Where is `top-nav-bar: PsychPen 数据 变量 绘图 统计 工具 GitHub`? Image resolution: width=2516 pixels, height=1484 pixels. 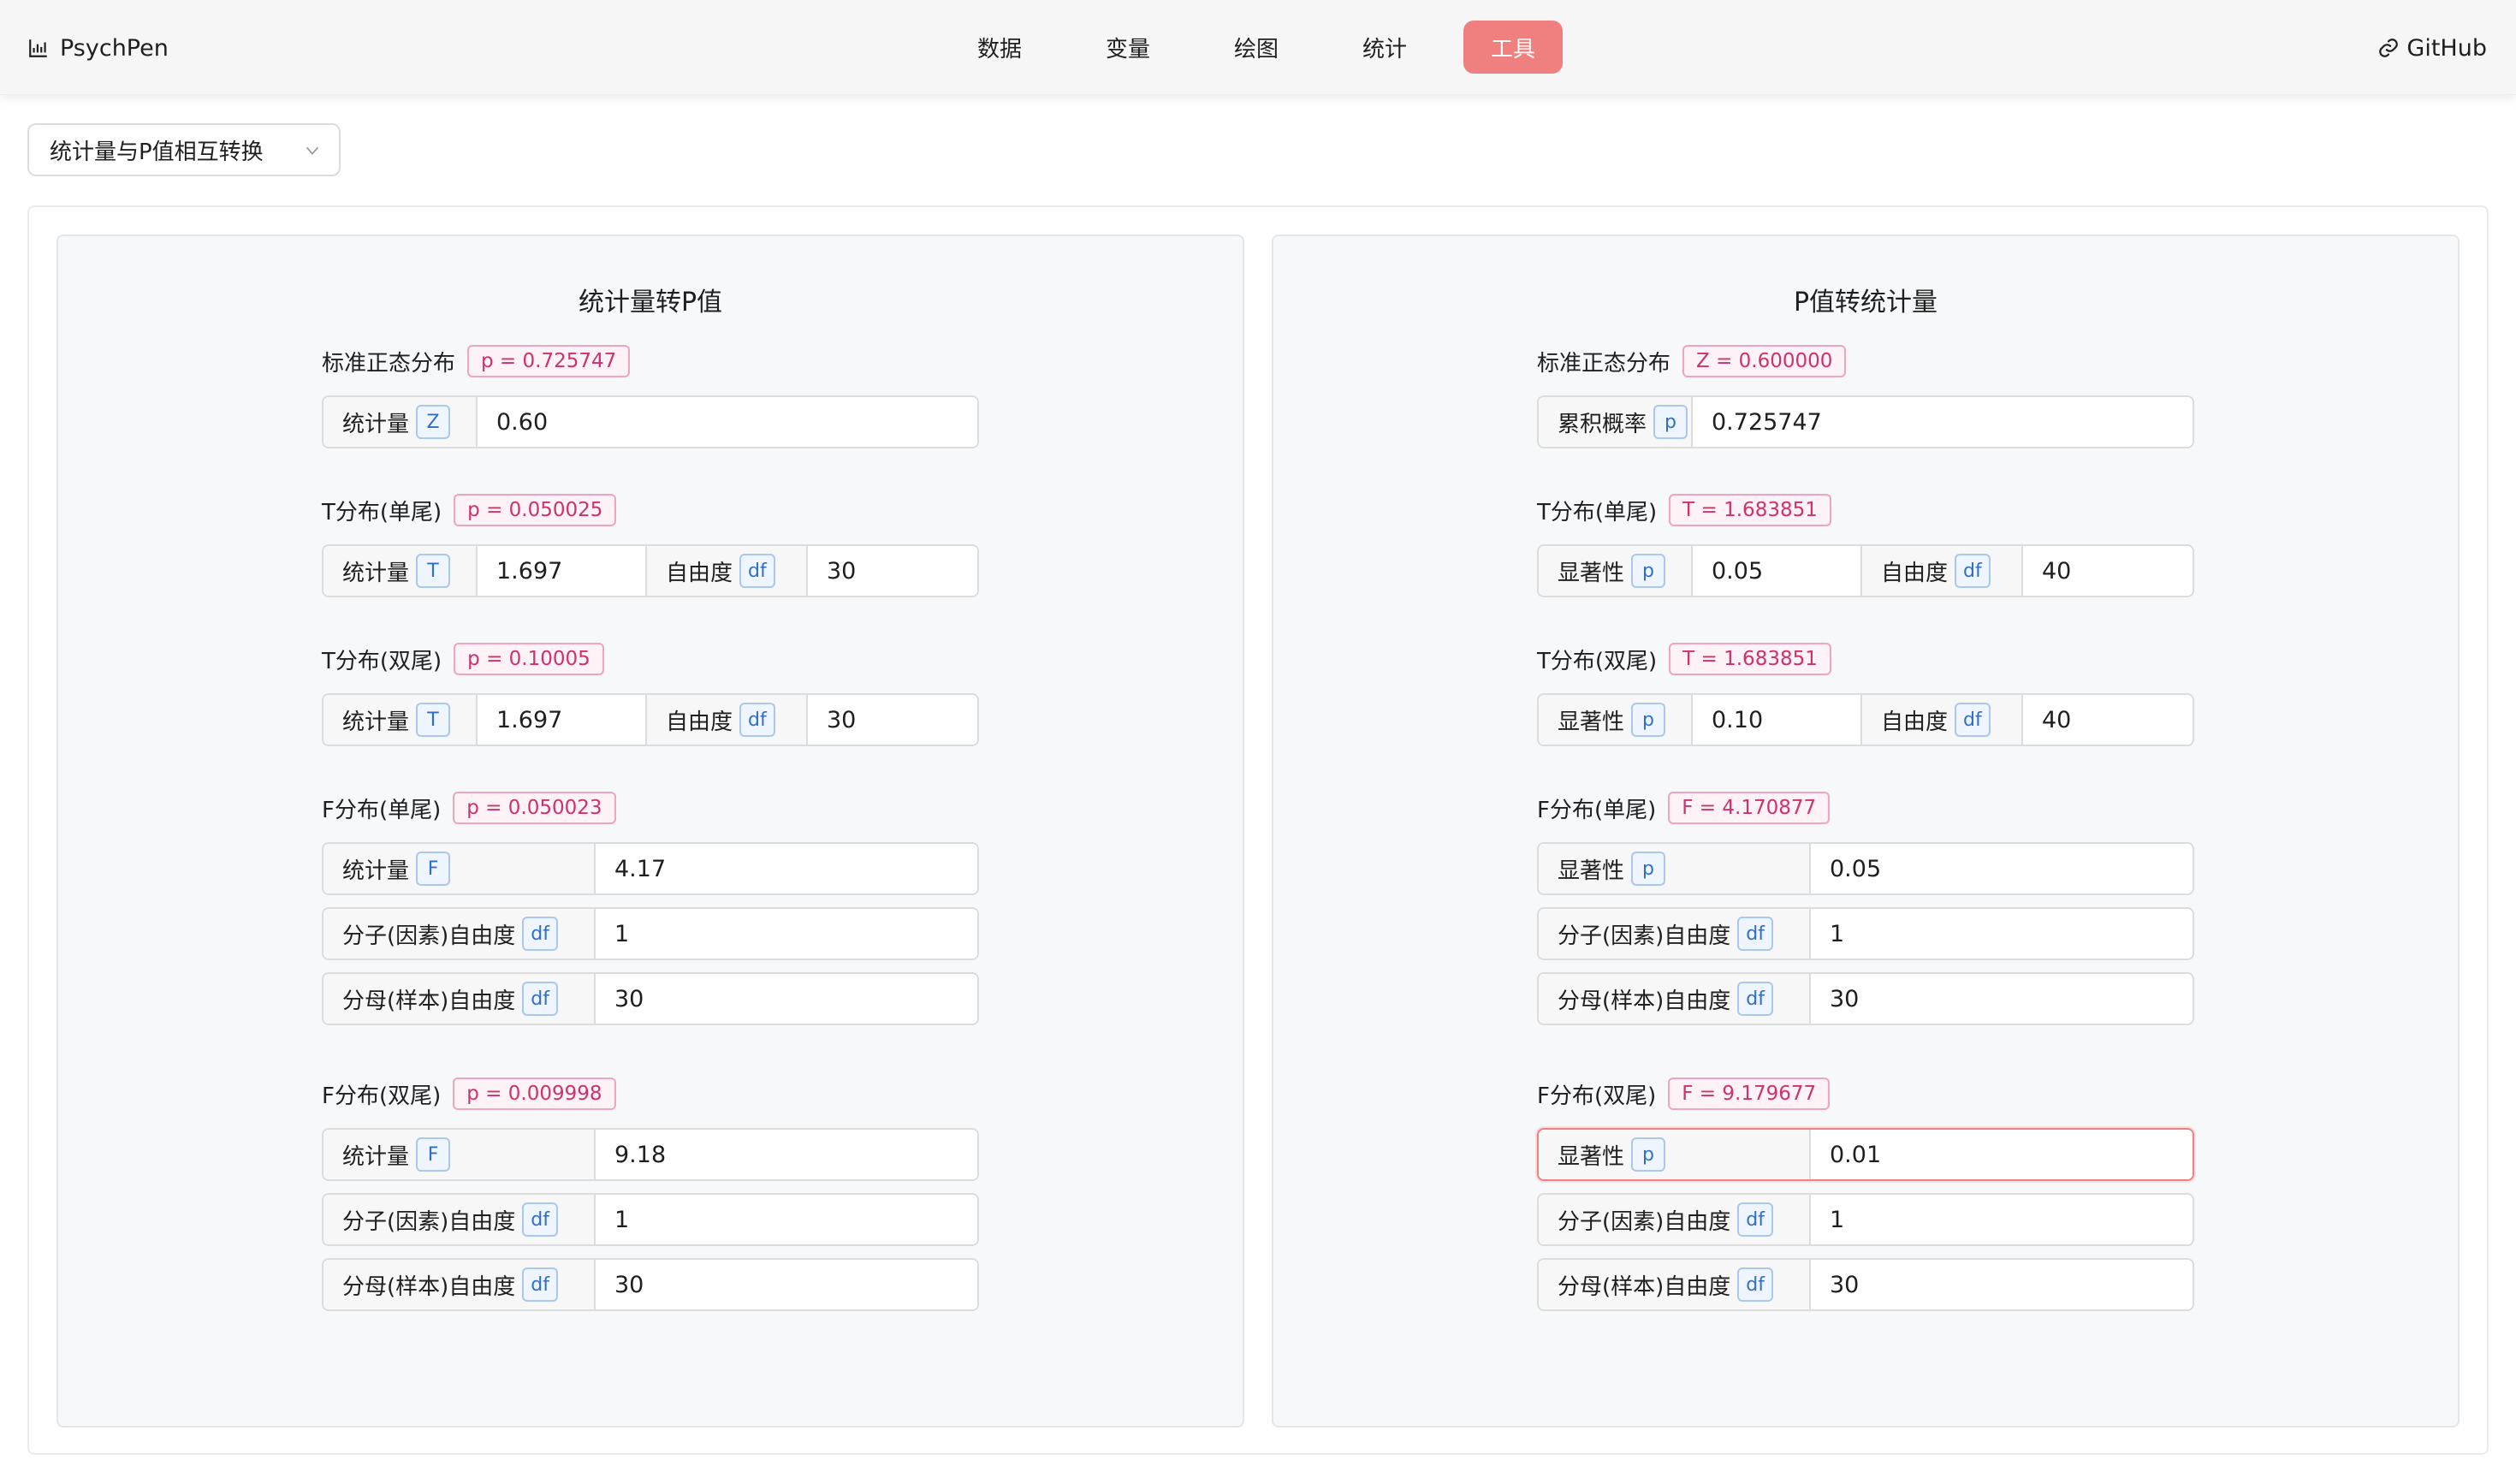
top-nav-bar: PsychPen 数据 变量 绘图 统计 工具 GitHub is located at coordinates (1258, 48).